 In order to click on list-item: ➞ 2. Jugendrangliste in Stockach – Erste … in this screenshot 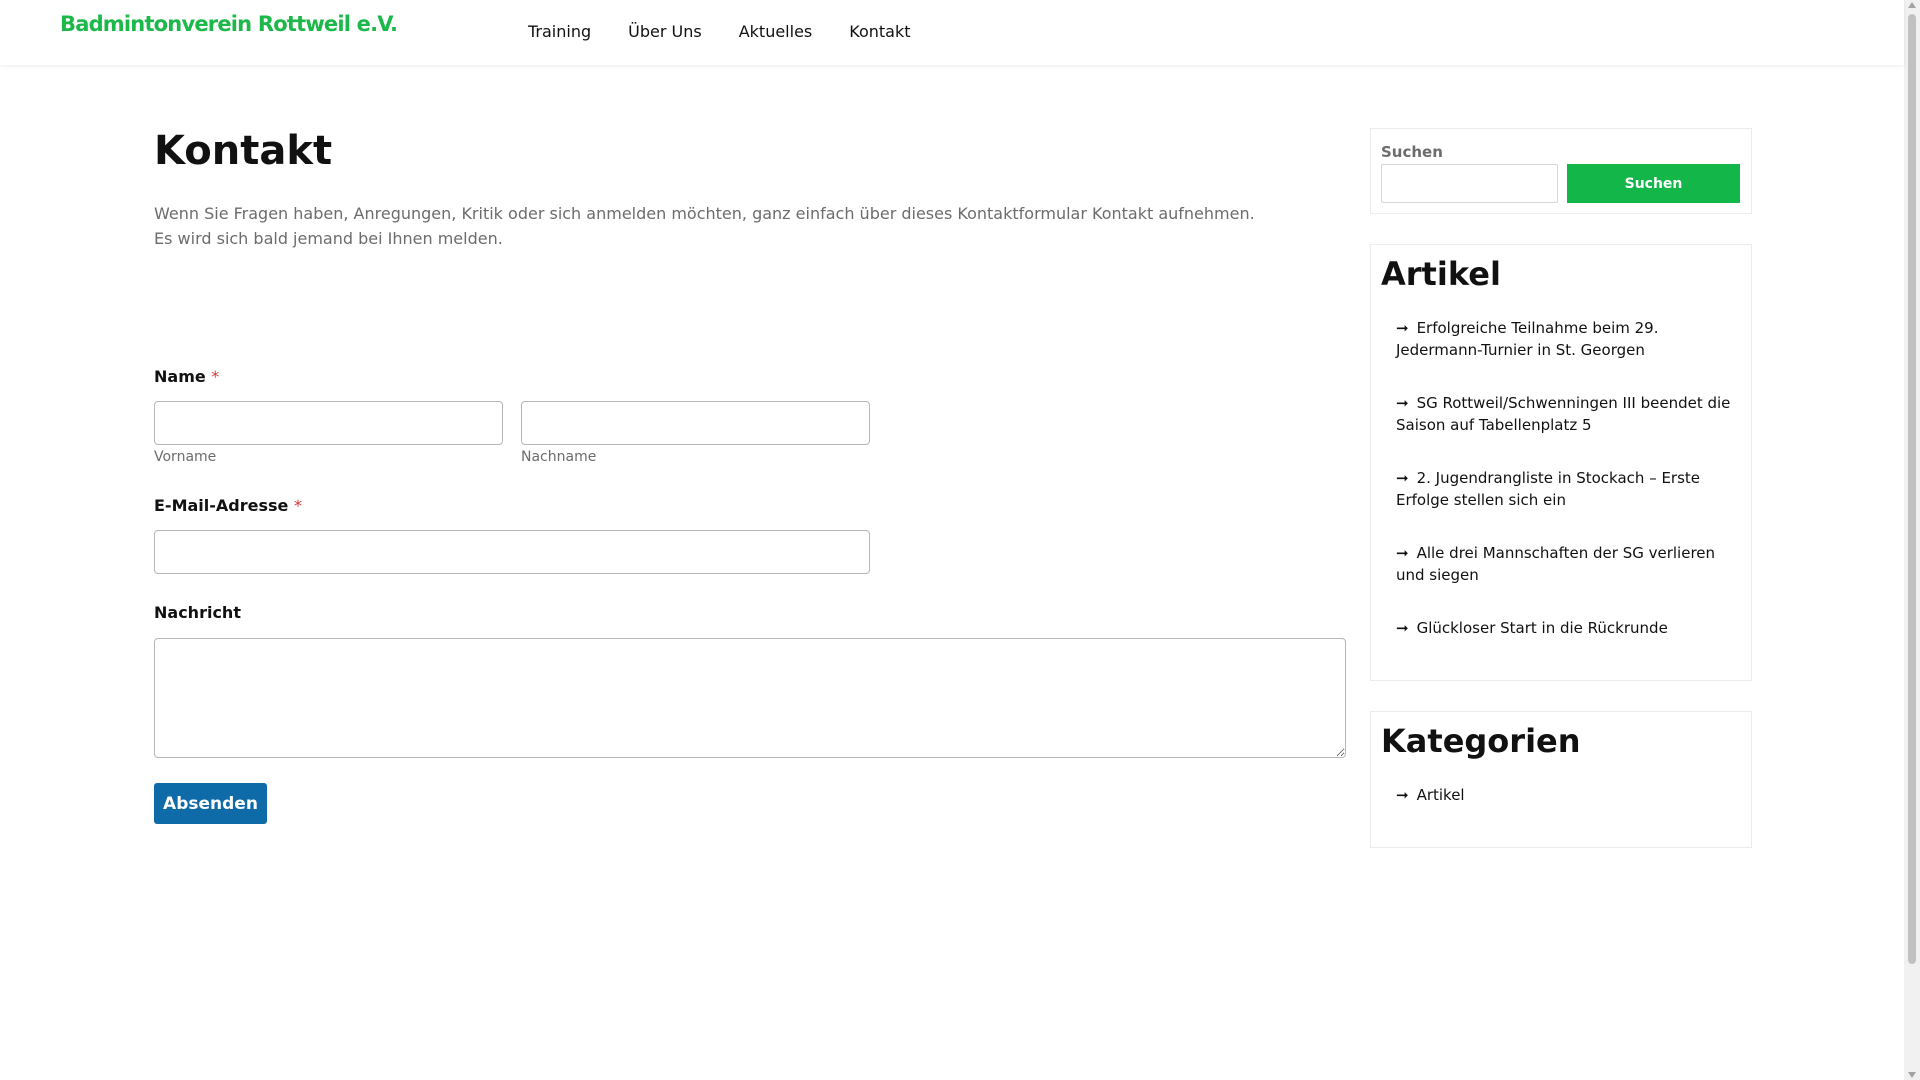, I will do `click(1563, 489)`.